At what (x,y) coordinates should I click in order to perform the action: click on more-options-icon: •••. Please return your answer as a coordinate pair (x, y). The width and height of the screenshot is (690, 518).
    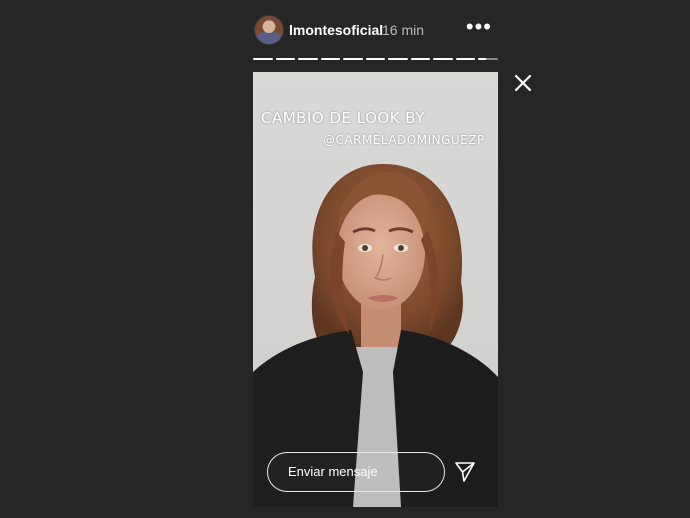
    Looking at the image, I should click on (479, 27).